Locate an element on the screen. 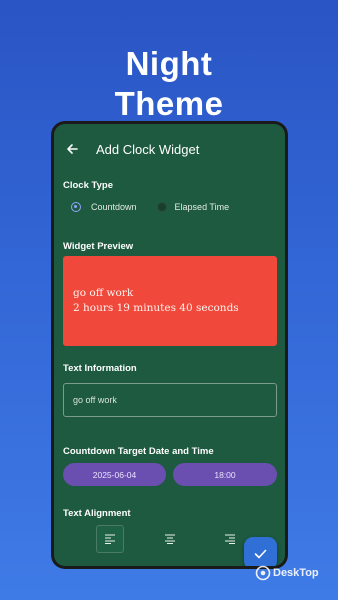 The height and width of the screenshot is (600, 338). align-left-button is located at coordinates (110, 539).